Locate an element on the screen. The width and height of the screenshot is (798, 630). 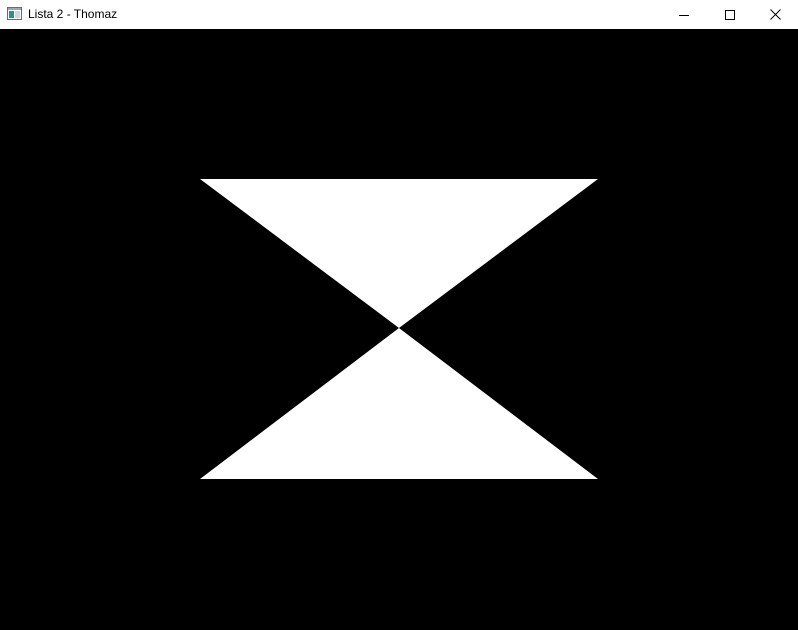
minimize-button is located at coordinates (684, 14).